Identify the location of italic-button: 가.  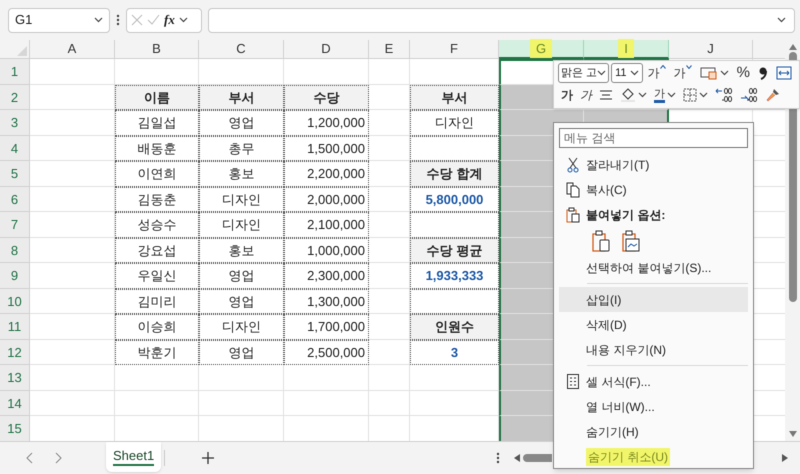
(586, 95).